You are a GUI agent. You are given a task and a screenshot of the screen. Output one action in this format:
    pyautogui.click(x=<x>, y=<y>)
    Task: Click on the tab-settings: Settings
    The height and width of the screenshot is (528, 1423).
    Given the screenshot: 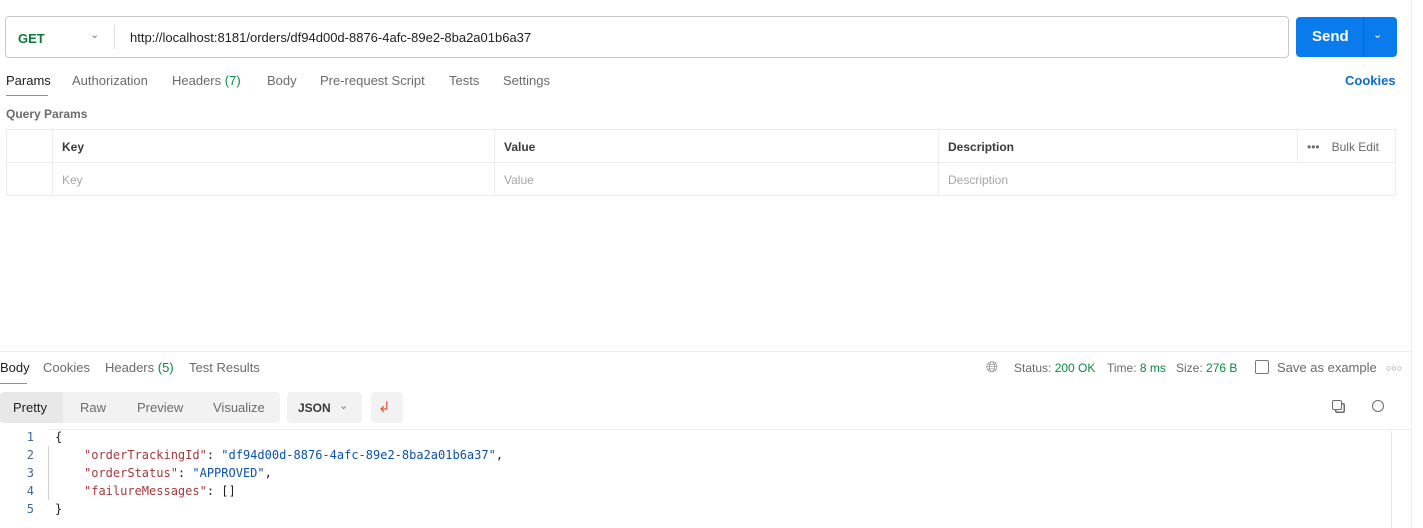 What is the action you would take?
    pyautogui.click(x=526, y=80)
    